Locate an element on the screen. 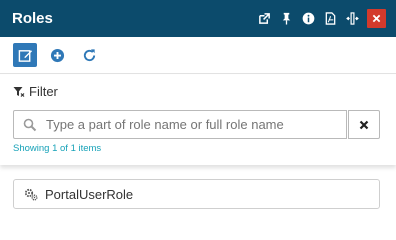  search-field is located at coordinates (180, 124).